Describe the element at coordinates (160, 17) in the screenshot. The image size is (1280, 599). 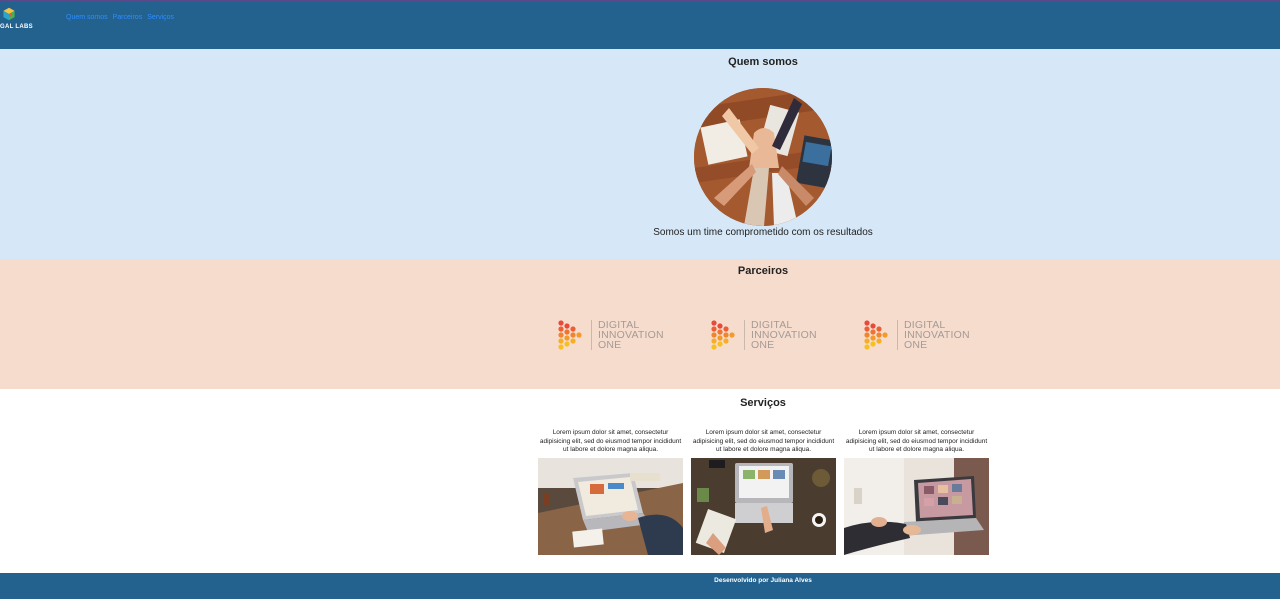
I see `nav-link-servicos: Serviços` at that location.